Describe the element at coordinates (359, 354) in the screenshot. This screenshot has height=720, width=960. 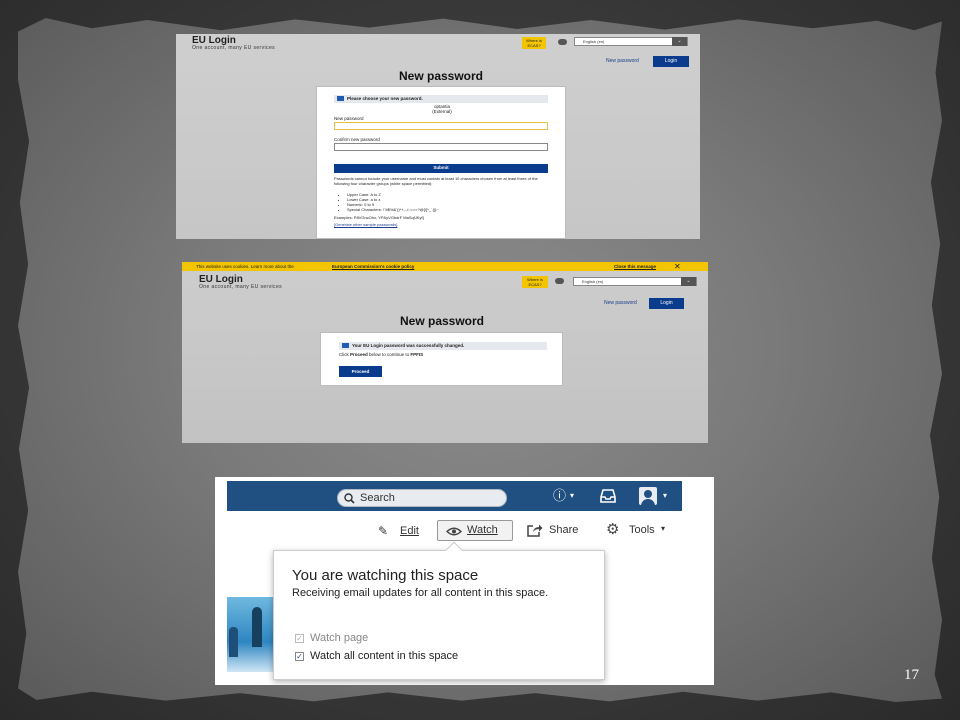
I see `continue-bold: Proceed` at that location.